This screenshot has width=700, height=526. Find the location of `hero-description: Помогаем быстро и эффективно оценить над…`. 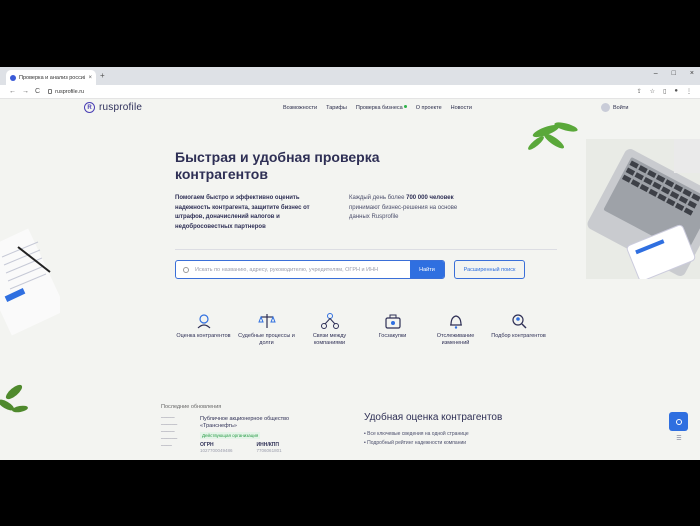

hero-description: Помогаем быстро и эффективно оценить над… is located at coordinates (242, 212).